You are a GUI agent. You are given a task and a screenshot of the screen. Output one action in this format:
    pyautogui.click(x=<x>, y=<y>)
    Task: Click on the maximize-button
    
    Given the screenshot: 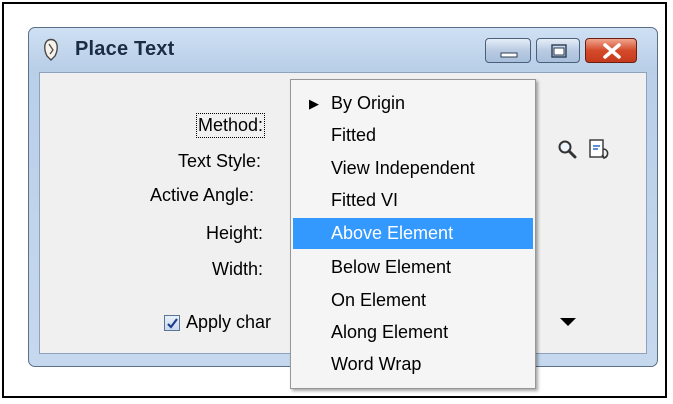 What is the action you would take?
    pyautogui.click(x=558, y=50)
    